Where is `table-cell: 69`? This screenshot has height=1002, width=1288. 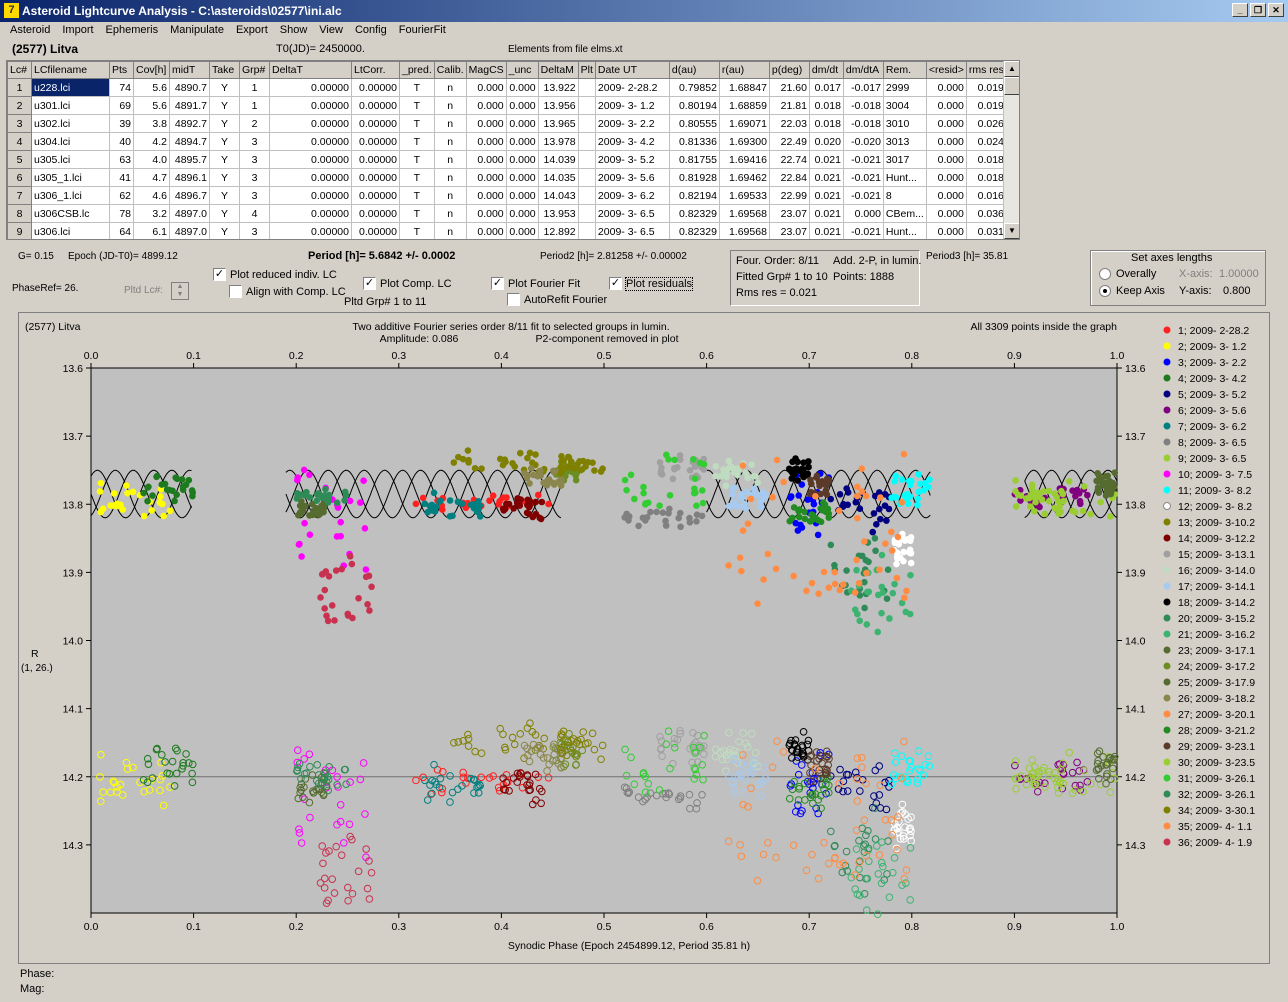
table-cell: 69 is located at coordinates (121, 105).